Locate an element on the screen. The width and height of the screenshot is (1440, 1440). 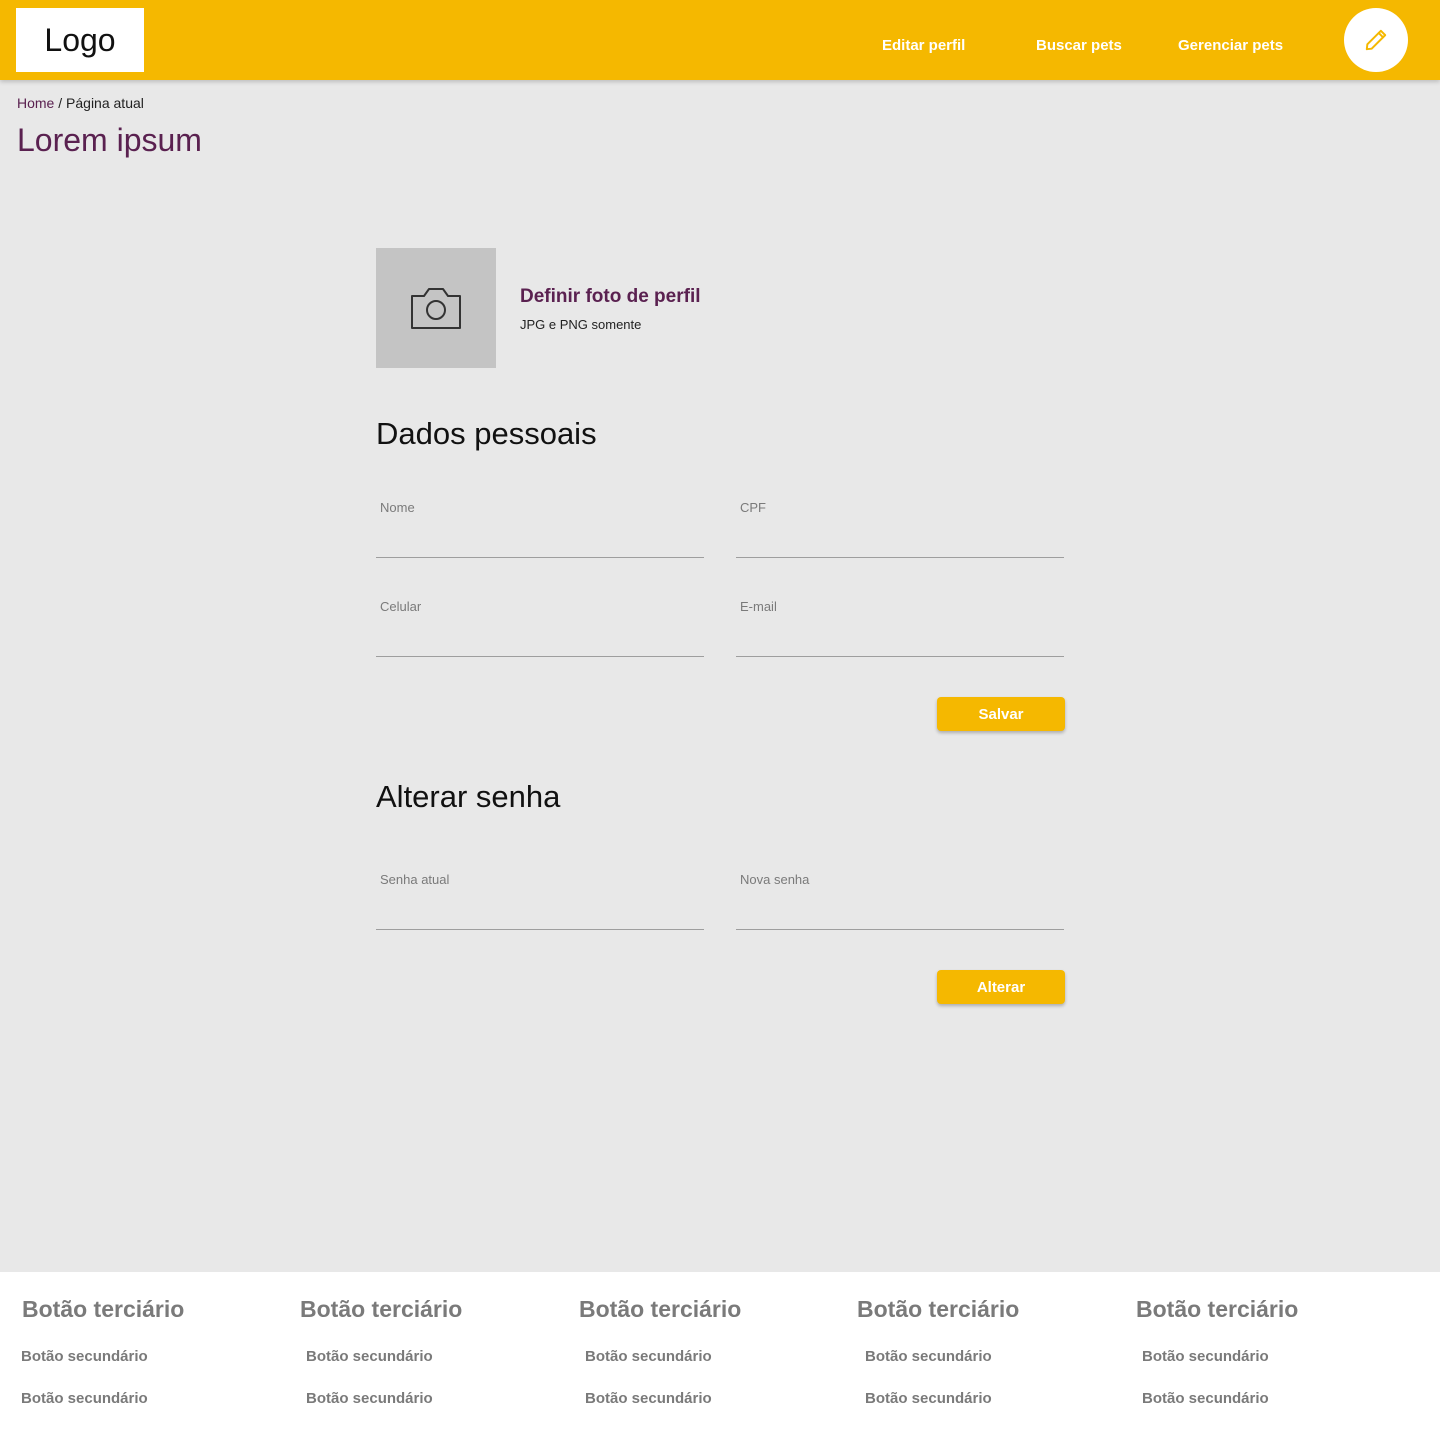
name-field: Nome is located at coordinates (540, 529).